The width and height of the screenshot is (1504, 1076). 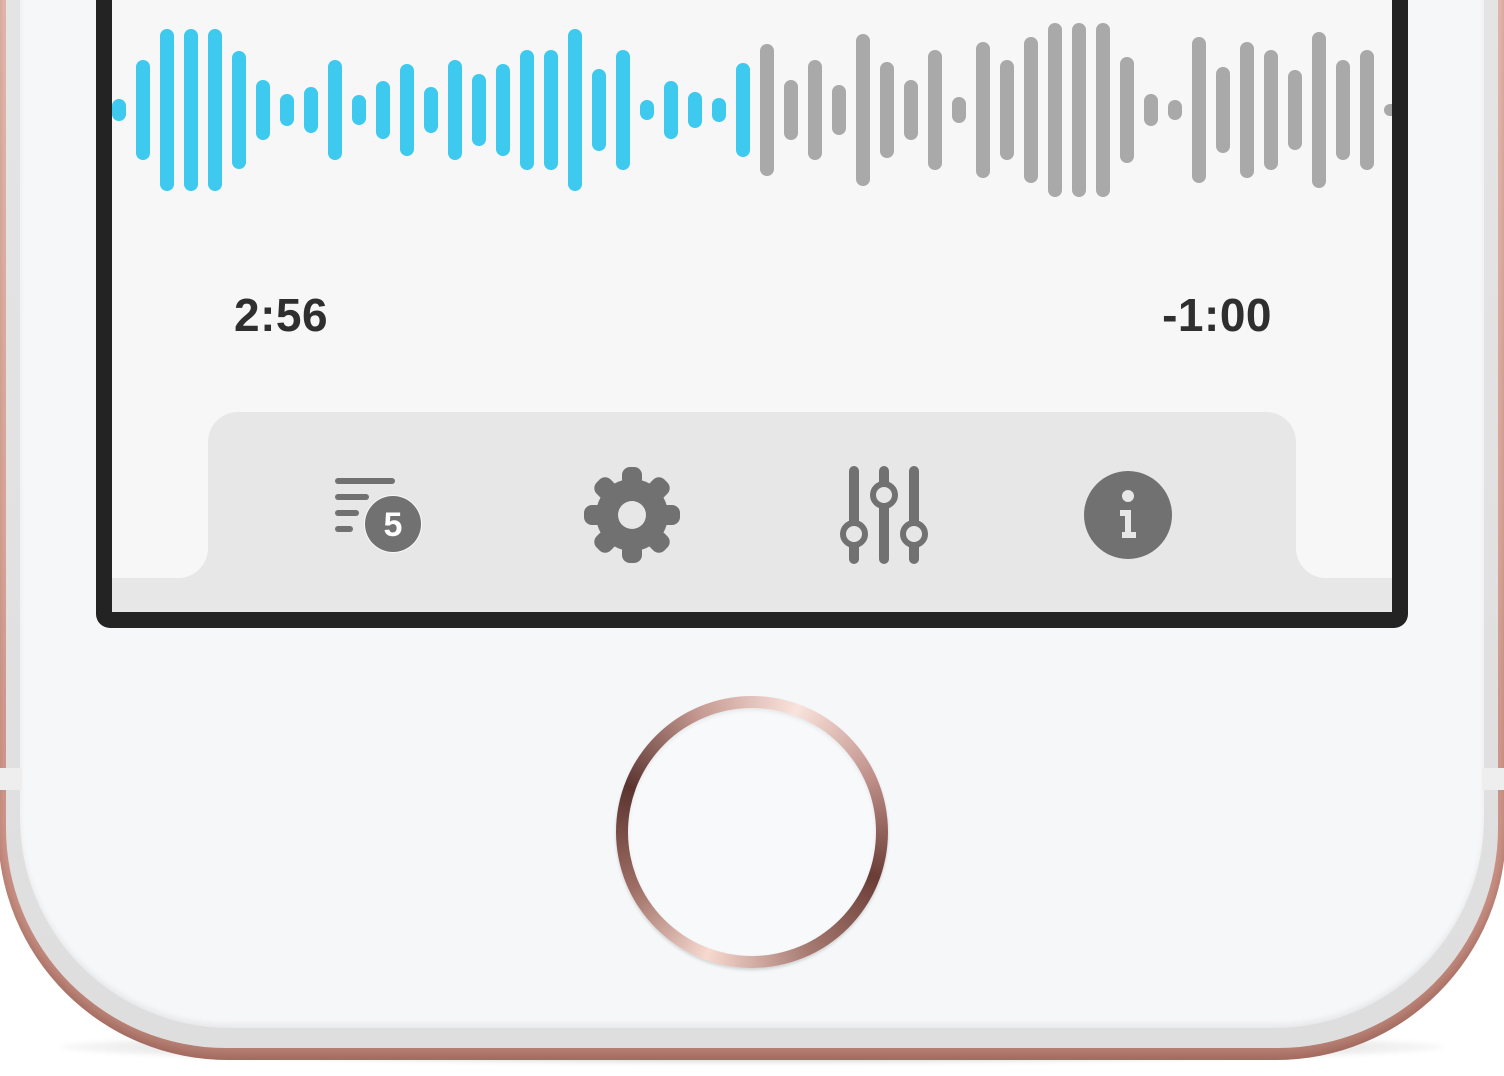 I want to click on toolbar-corner-left, so click(x=178, y=548).